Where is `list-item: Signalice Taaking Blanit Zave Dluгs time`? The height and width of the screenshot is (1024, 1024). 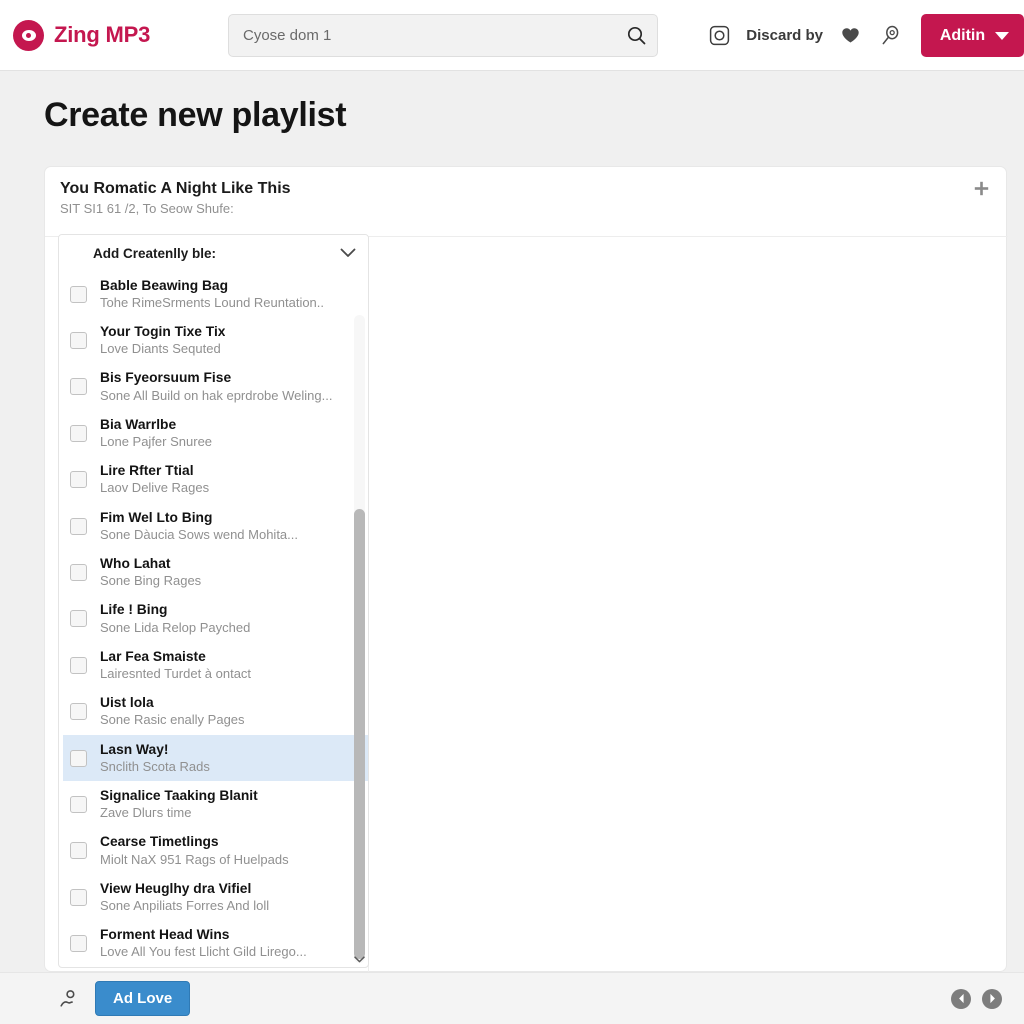
list-item: Signalice Taaking Blanit Zave Dluгs time is located at coordinates (215, 804).